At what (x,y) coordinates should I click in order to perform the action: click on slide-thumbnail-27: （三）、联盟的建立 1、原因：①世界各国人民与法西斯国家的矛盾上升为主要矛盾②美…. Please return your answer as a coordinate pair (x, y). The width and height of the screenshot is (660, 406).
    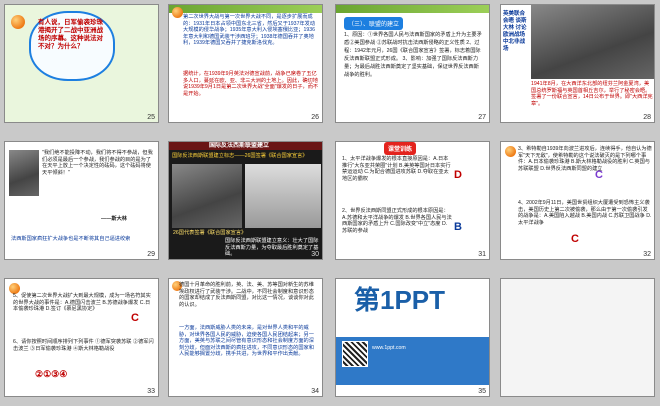
    Looking at the image, I should click on (412, 63).